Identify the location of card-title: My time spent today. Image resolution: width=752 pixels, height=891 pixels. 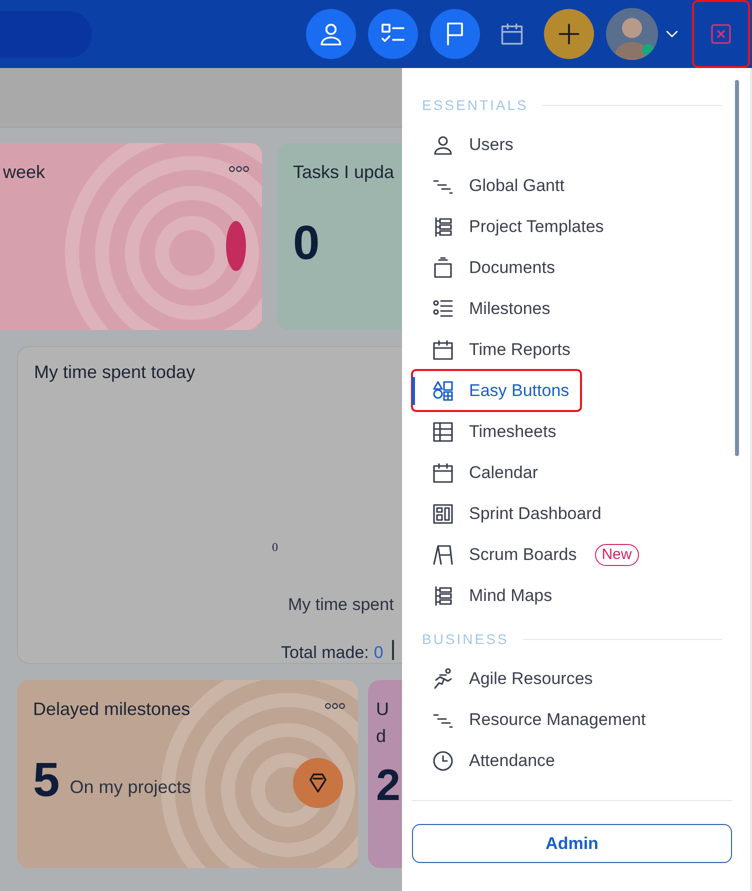
(115, 372).